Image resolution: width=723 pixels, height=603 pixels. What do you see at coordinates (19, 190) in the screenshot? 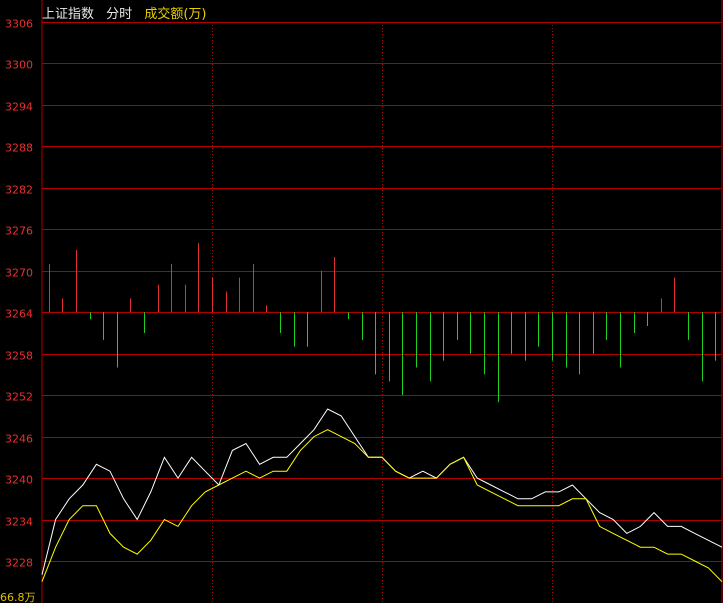
I see `y-tick-label: 3282` at bounding box center [19, 190].